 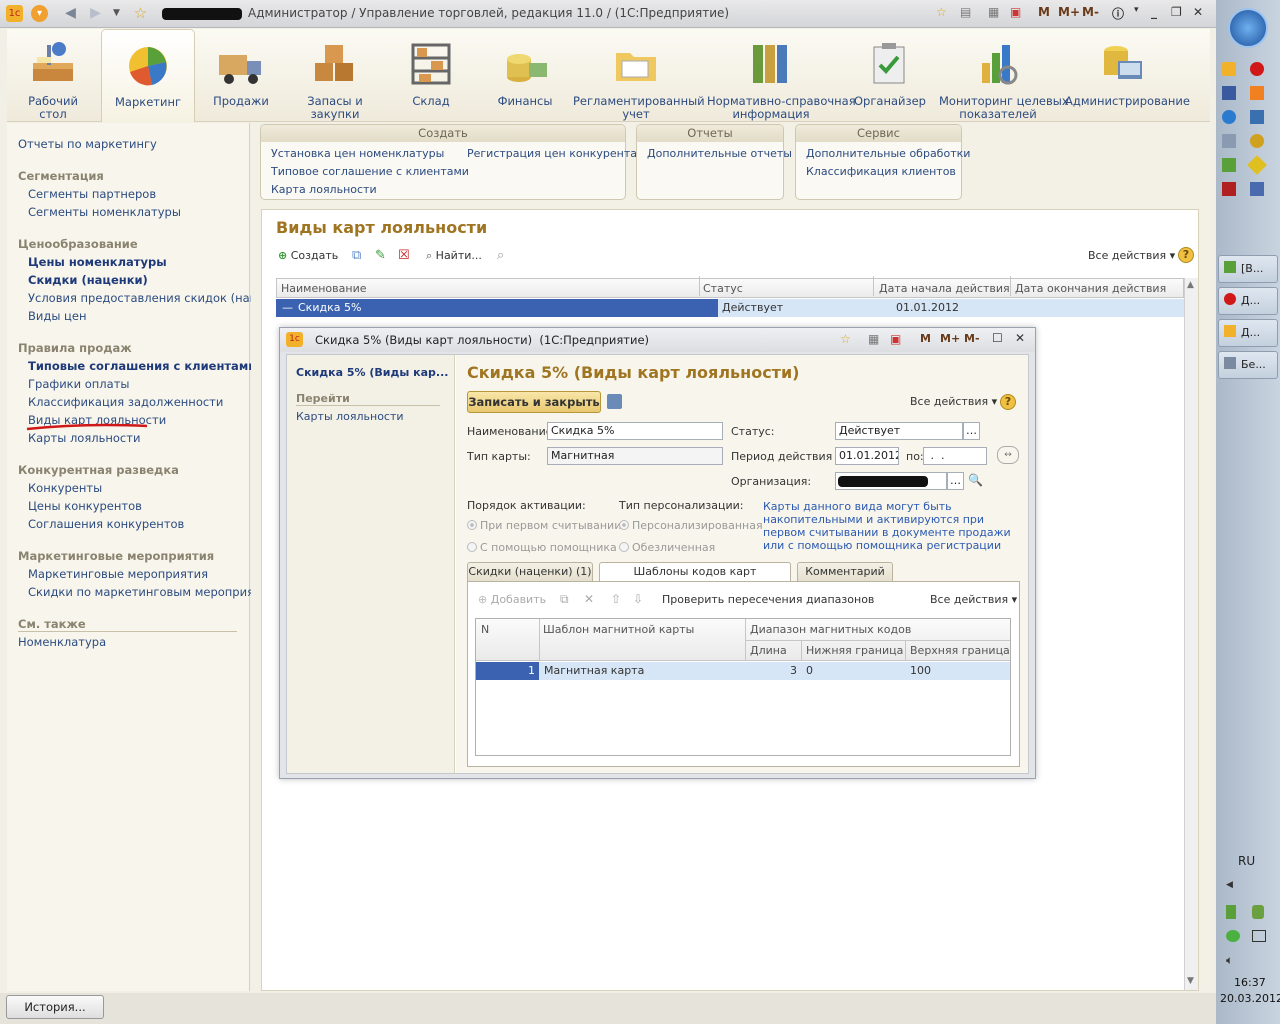 I want to click on create-button: ⊕ Создать, so click(x=308, y=255).